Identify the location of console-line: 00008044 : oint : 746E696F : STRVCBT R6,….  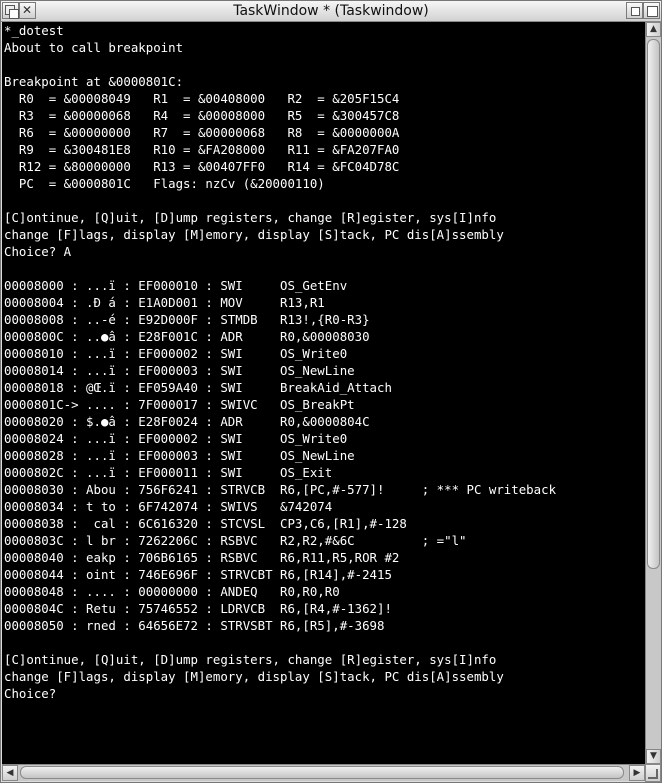
(198, 574).